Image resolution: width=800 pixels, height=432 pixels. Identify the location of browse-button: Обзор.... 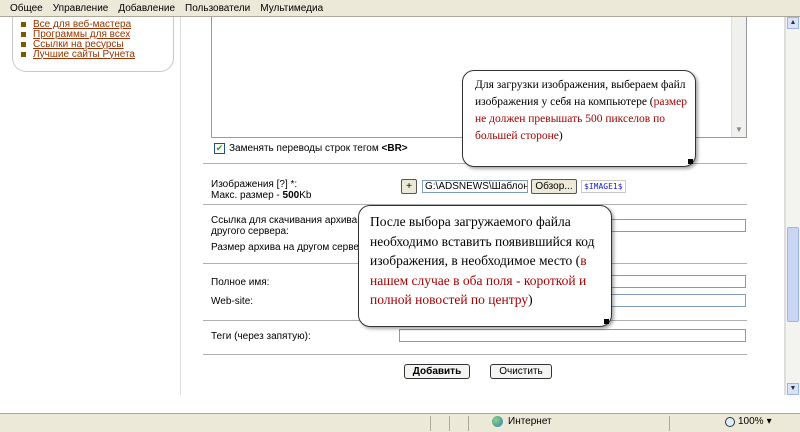
(554, 186).